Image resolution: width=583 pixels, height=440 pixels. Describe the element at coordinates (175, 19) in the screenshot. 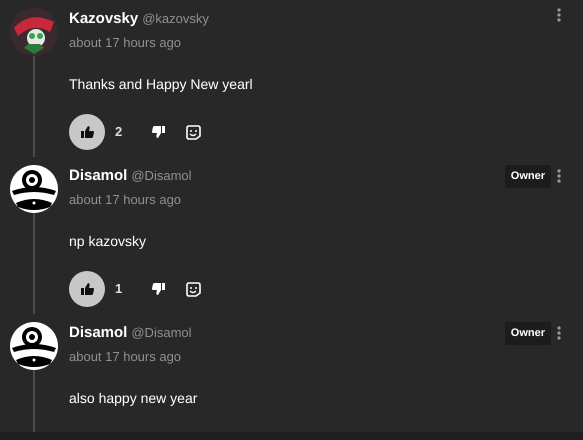

I see `author-handle: @kazovsky` at that location.